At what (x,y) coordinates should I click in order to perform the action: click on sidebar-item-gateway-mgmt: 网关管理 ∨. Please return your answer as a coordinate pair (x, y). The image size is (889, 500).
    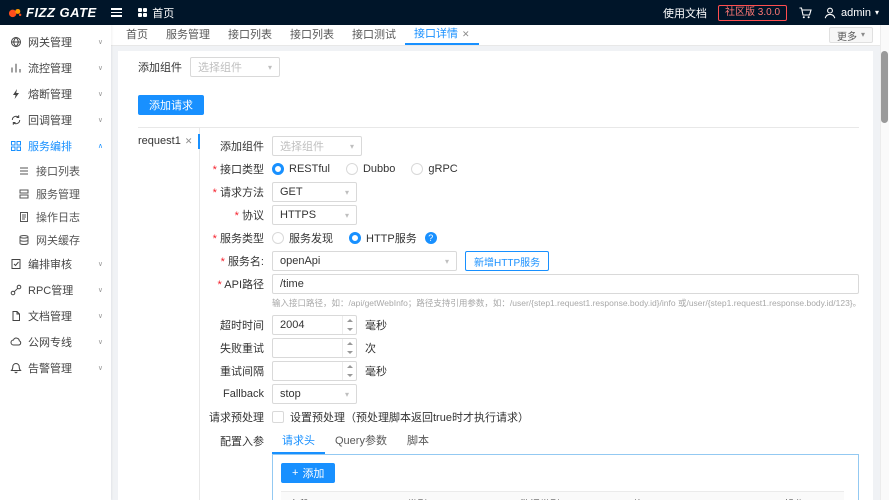
    Looking at the image, I should click on (55, 42).